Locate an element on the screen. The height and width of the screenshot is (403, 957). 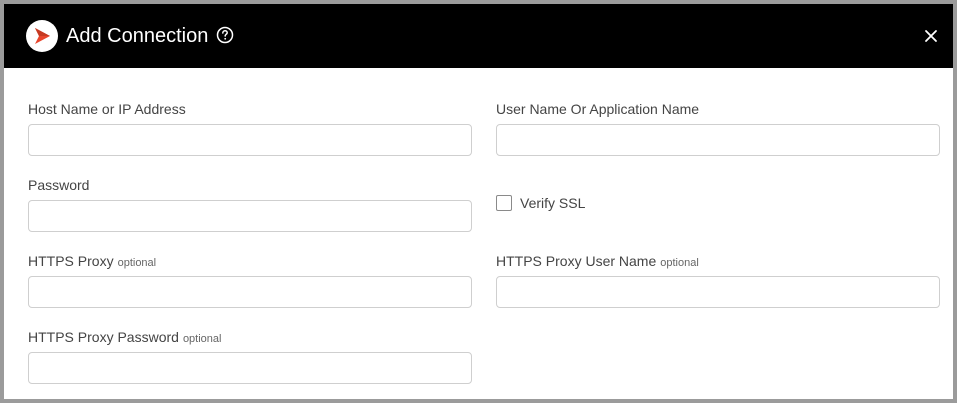
host-input is located at coordinates (250, 140).